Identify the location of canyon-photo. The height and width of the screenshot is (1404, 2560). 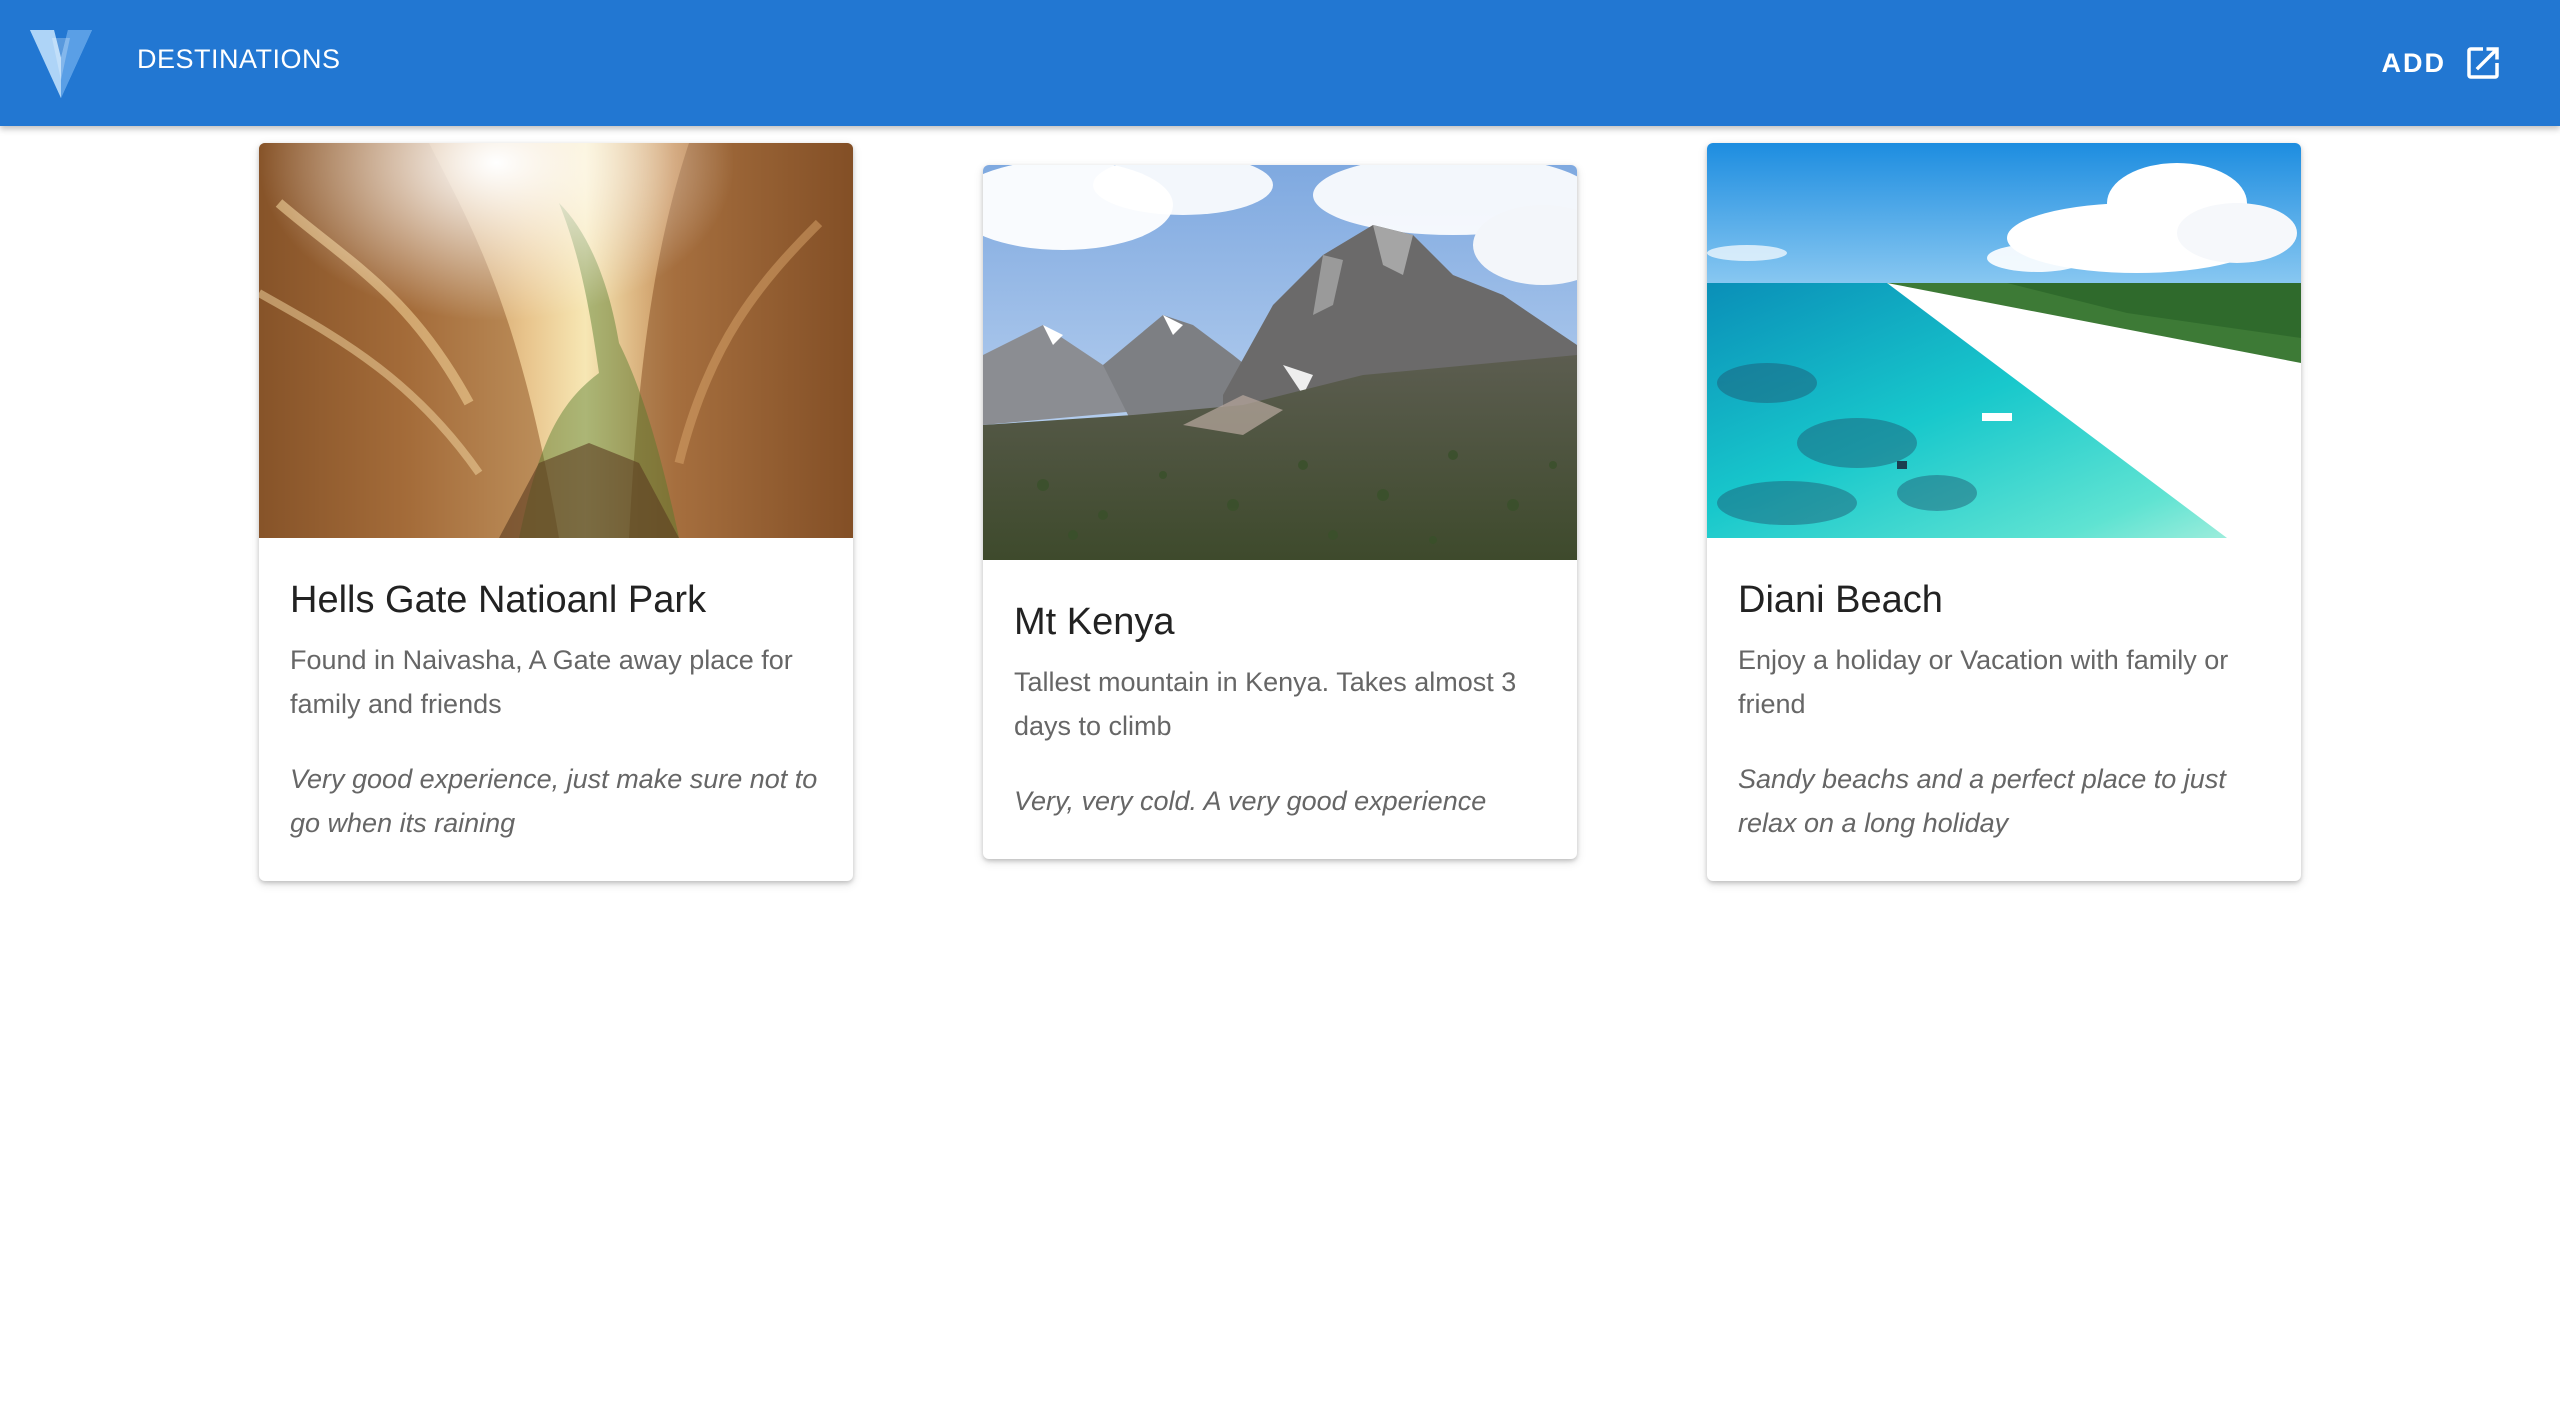
(556, 340).